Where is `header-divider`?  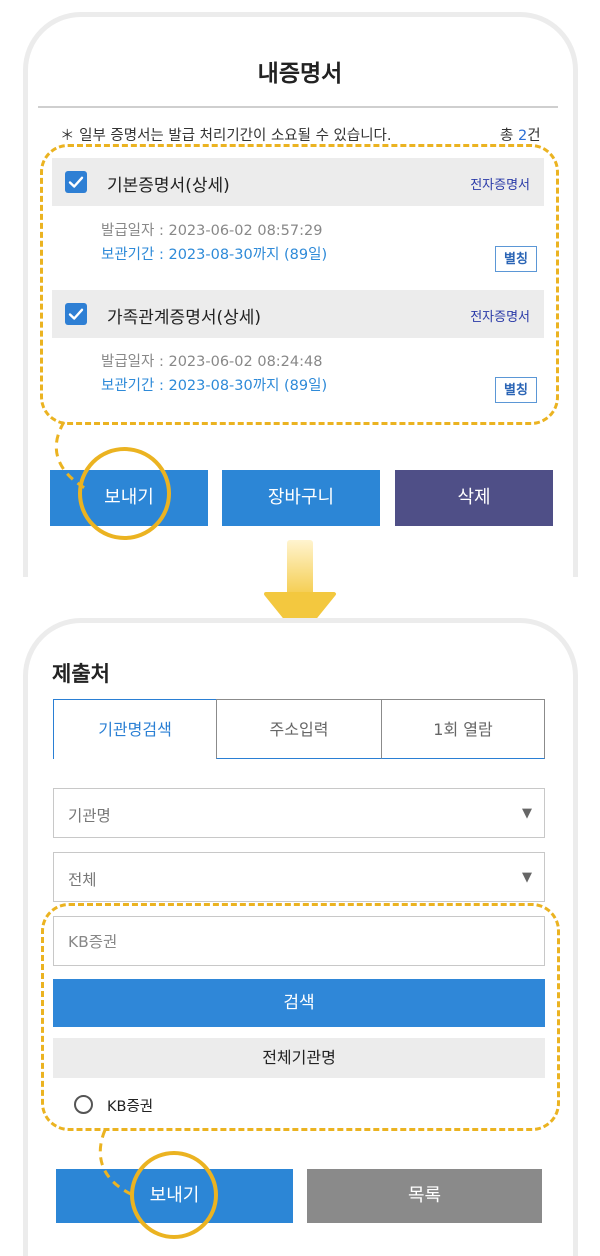 header-divider is located at coordinates (298, 107).